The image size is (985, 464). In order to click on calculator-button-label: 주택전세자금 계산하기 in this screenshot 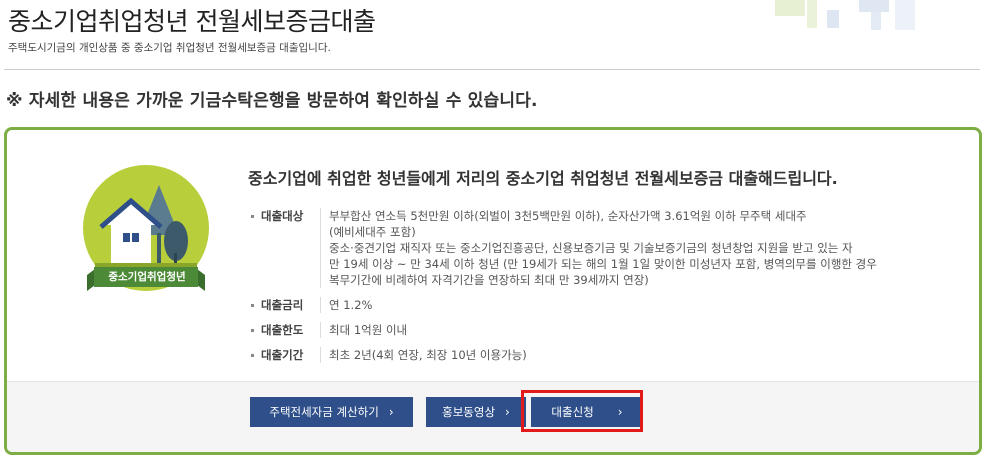, I will do `click(324, 412)`.